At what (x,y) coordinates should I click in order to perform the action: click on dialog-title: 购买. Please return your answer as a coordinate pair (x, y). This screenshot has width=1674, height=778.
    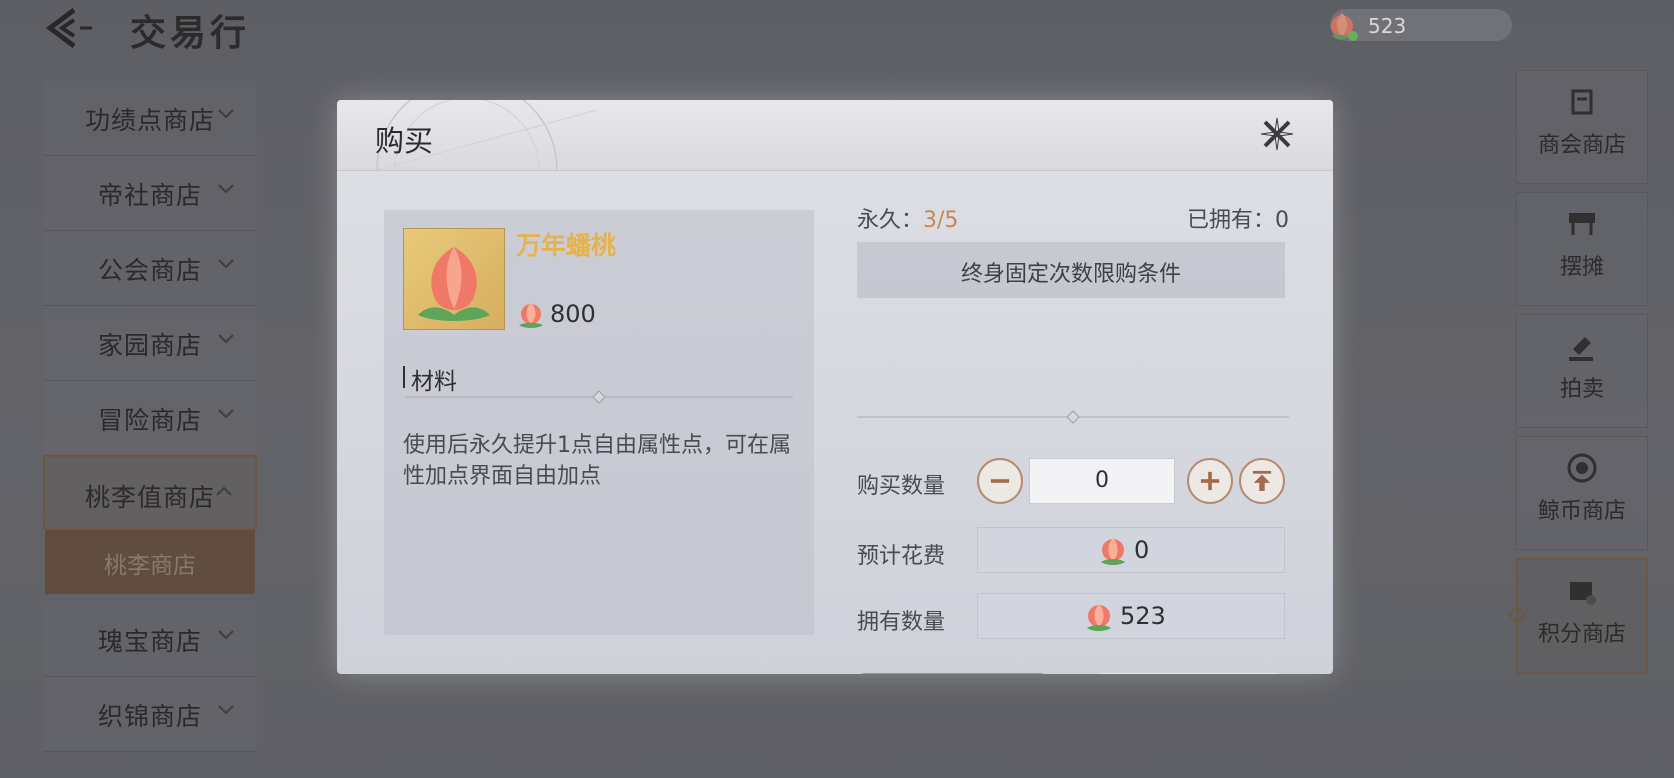
    Looking at the image, I should click on (404, 141).